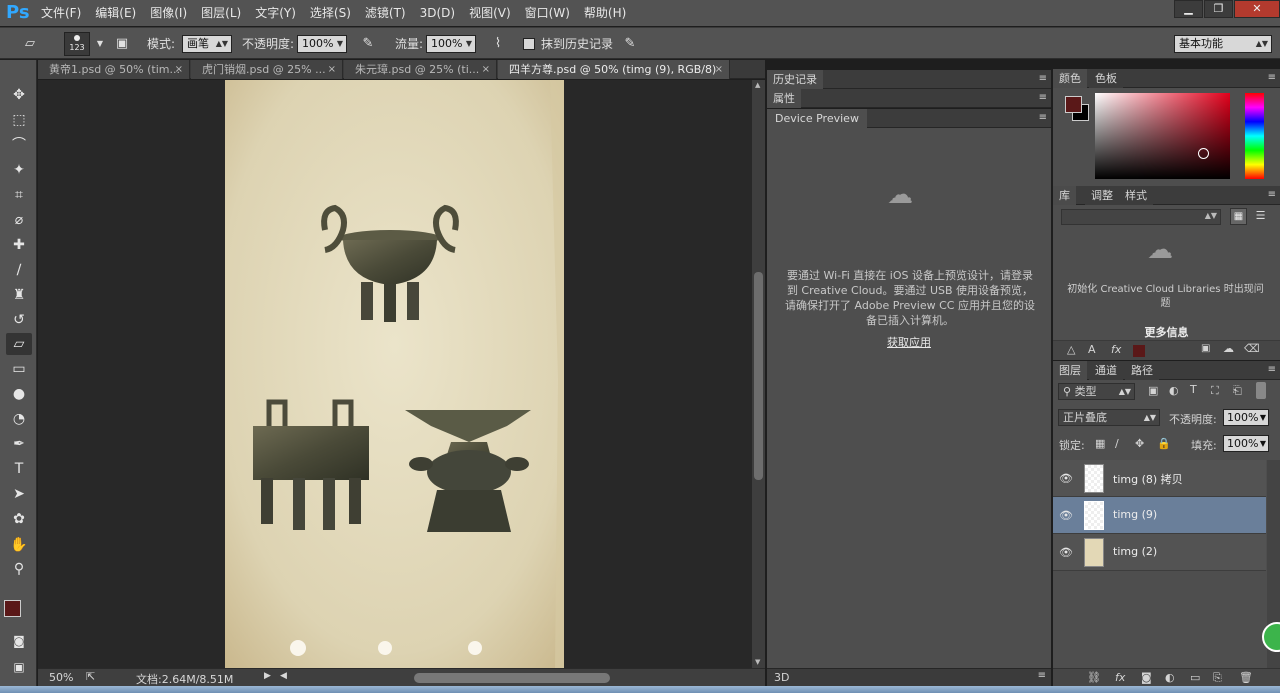 This screenshot has width=1280, height=693. What do you see at coordinates (1260, 216) in the screenshot?
I see `list-view-icon: ☰` at bounding box center [1260, 216].